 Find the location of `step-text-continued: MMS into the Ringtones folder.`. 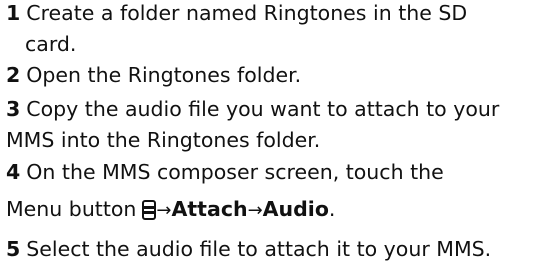

step-text-continued: MMS into the Ringtones folder. is located at coordinates (163, 140).